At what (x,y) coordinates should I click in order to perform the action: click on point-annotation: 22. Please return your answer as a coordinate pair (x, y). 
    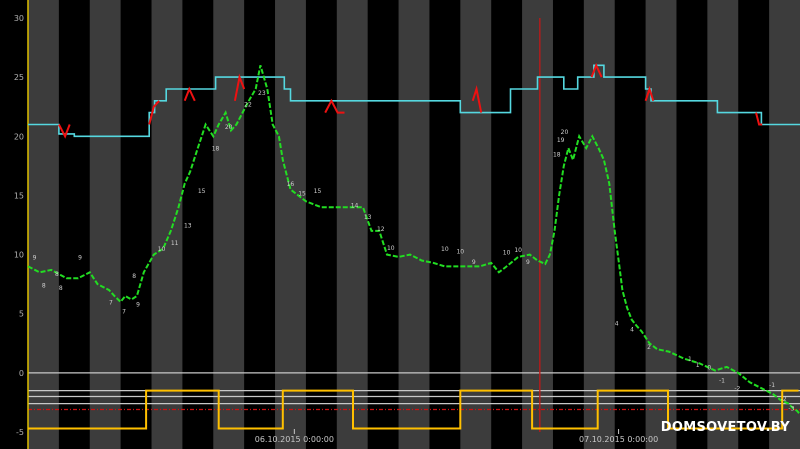
    Looking at the image, I should click on (248, 105).